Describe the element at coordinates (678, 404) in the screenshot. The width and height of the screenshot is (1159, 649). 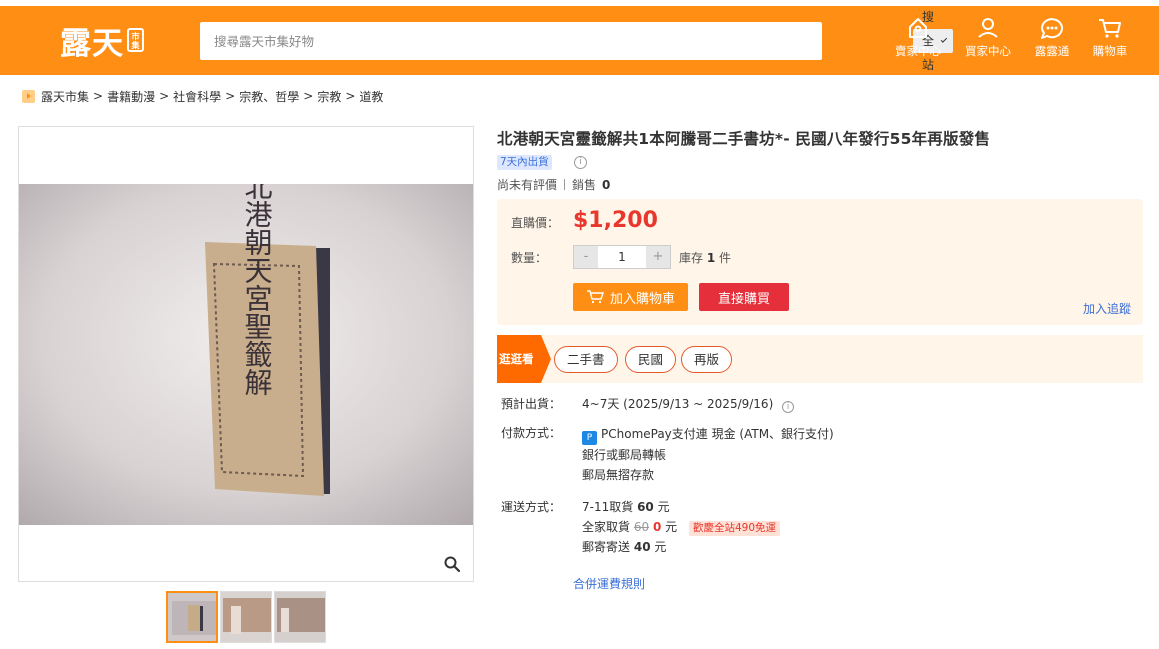
I see `eta-text: 4~7天 (2025/9/13 ~ 2025/9/16)` at that location.